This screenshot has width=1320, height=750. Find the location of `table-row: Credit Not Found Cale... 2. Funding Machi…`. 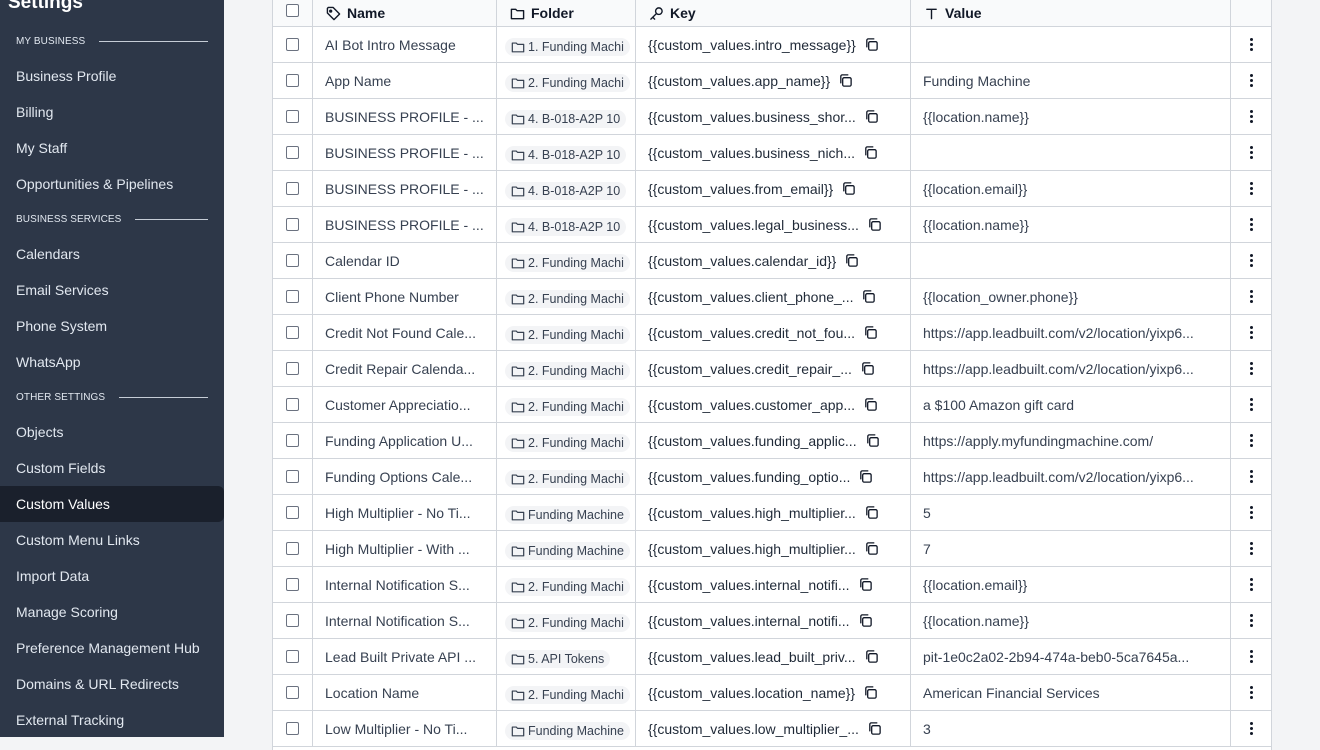

table-row: Credit Not Found Cale... 2. Funding Machi… is located at coordinates (772, 333).